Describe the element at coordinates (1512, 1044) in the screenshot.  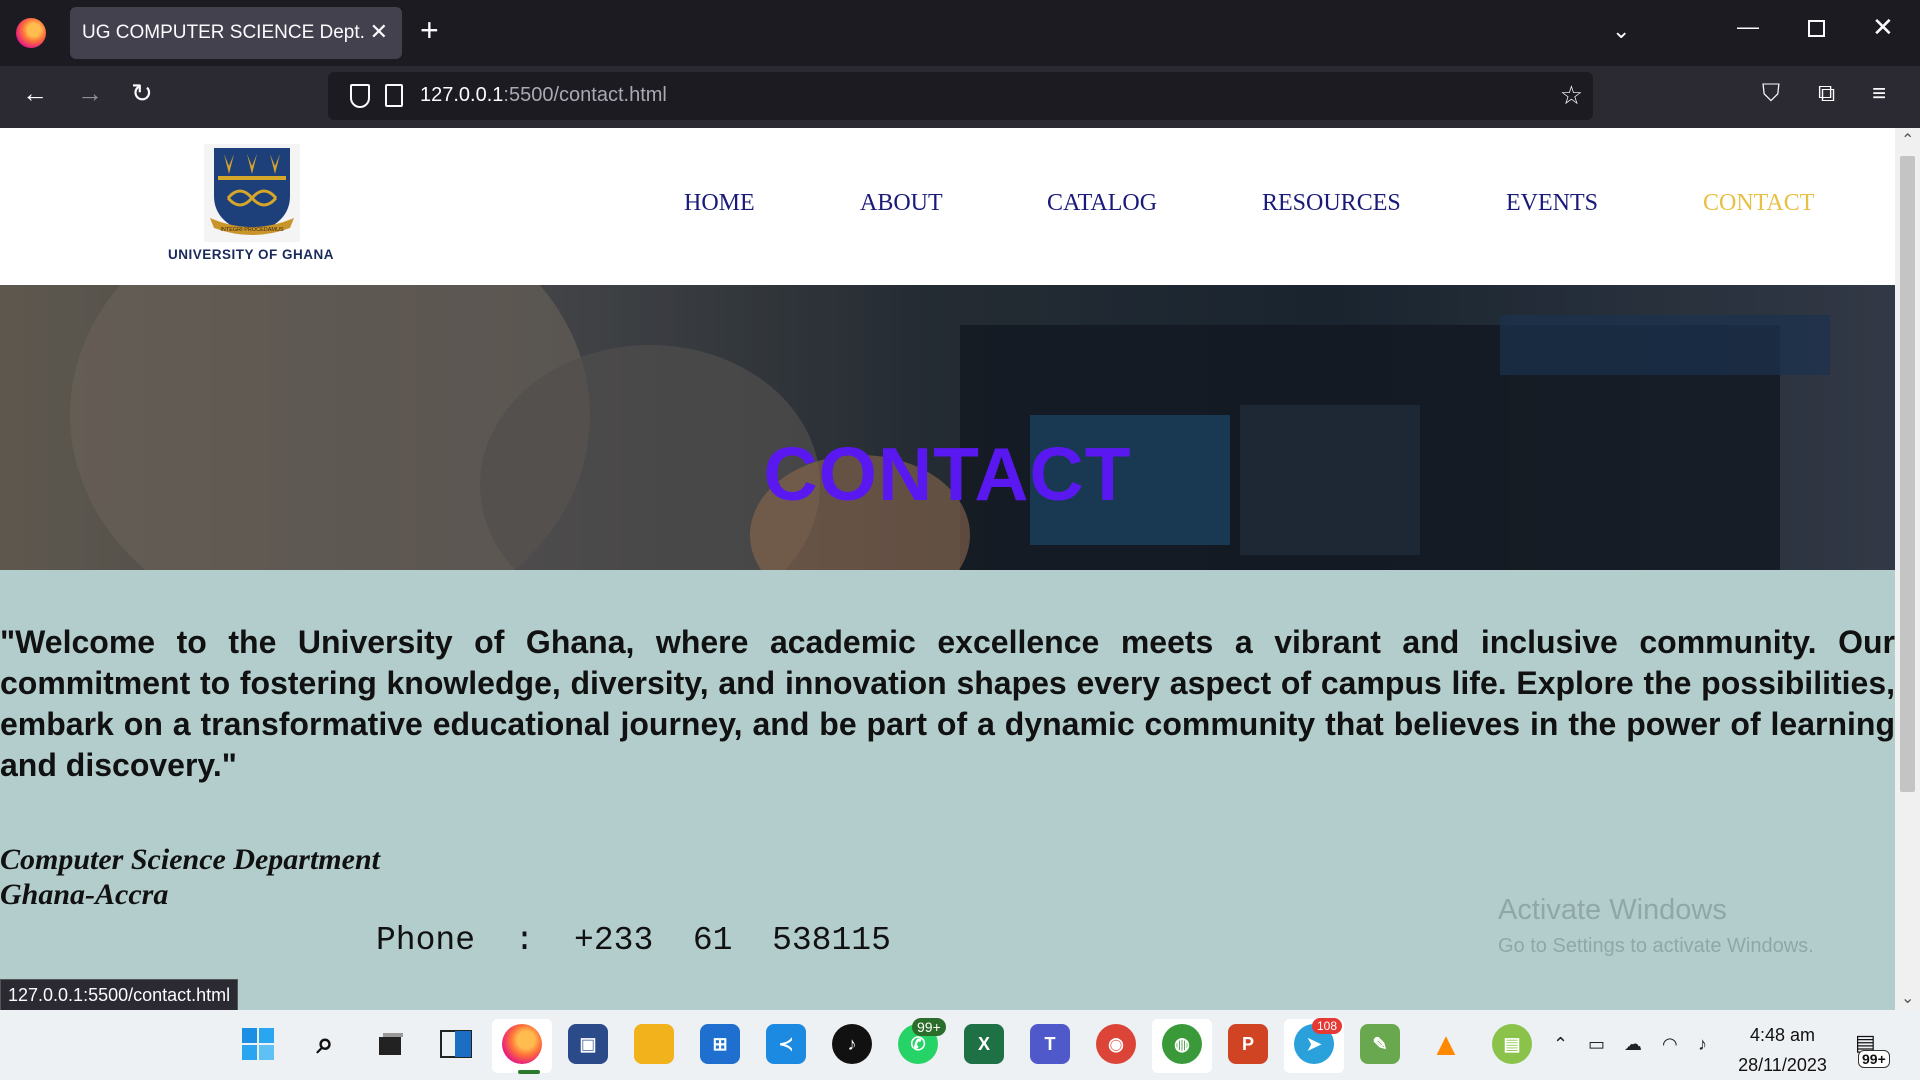
I see `android-app-icon: ▤` at that location.